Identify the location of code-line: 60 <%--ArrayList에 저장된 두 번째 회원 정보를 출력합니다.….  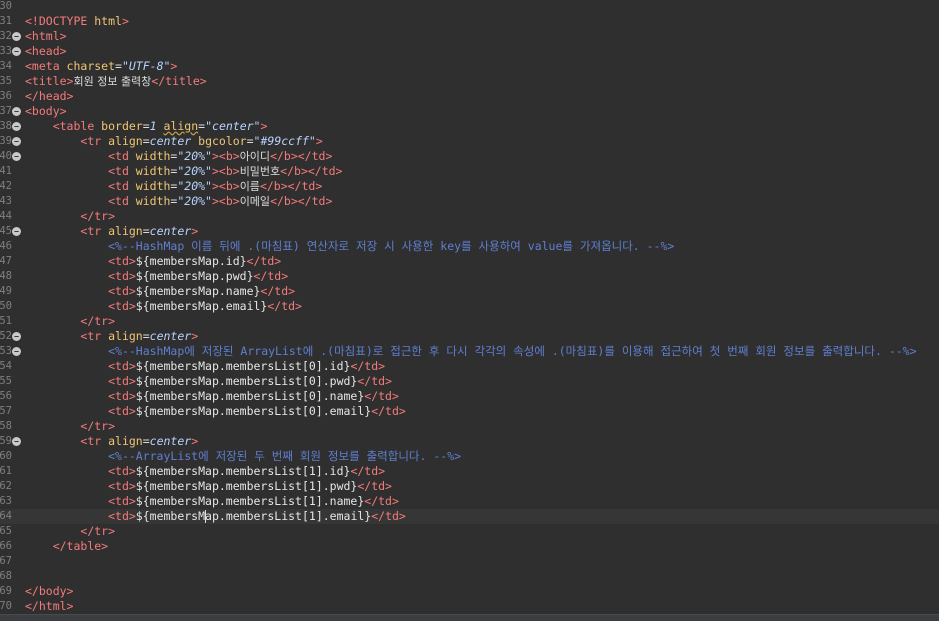
(469, 456).